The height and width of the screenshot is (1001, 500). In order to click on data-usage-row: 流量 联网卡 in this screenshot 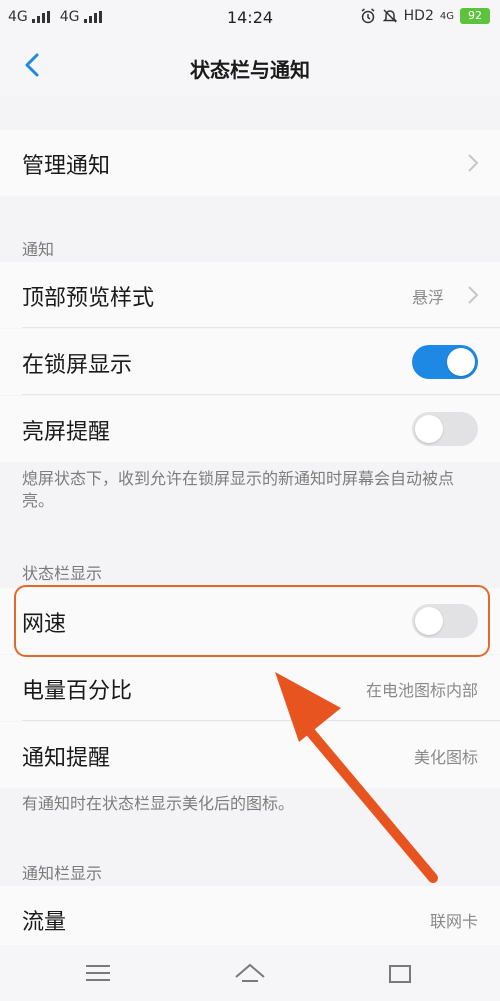, I will do `click(250, 919)`.